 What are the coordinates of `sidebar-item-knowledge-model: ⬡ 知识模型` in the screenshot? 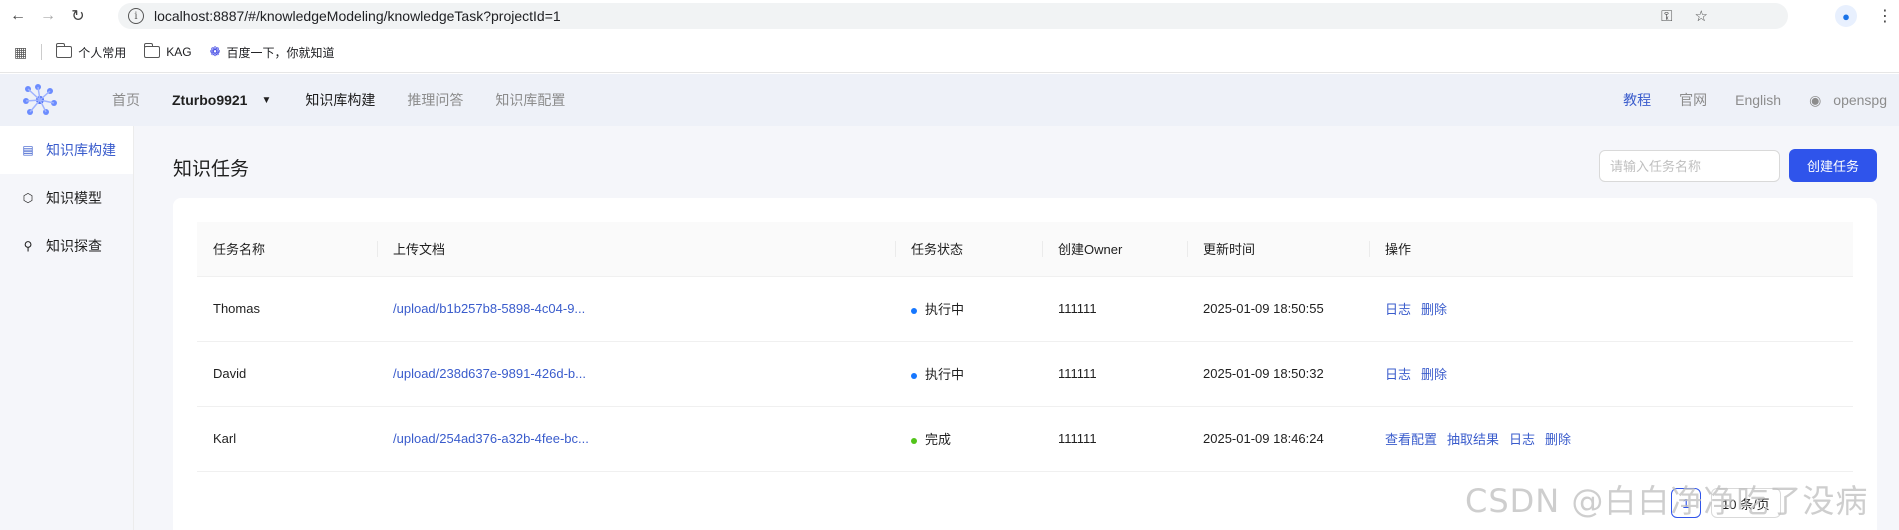 It's located at (66, 198).